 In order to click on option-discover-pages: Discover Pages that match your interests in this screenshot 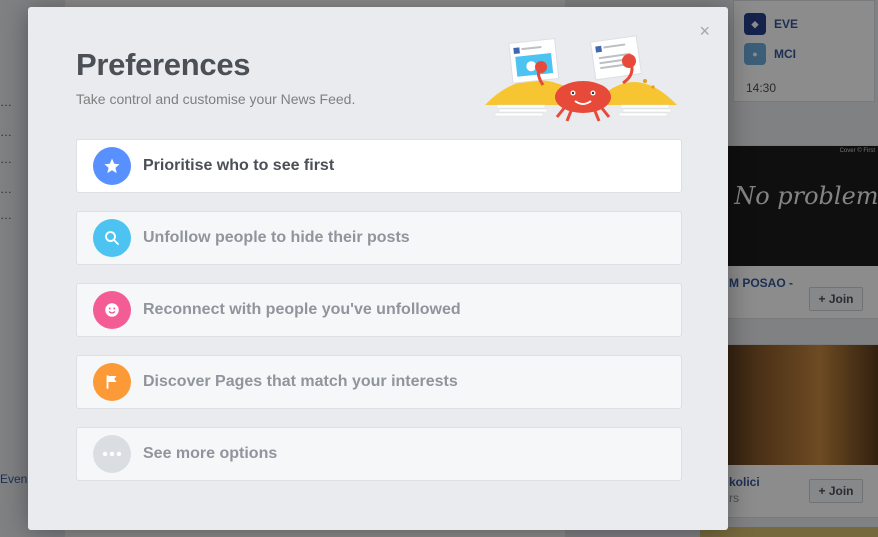, I will do `click(379, 382)`.